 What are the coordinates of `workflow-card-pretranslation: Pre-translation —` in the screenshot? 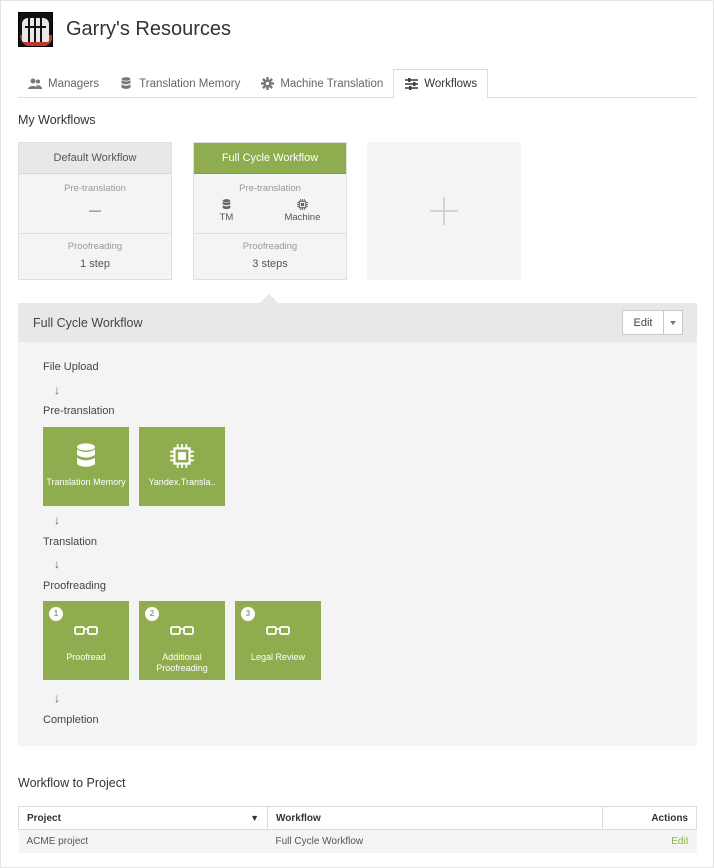 It's located at (95, 204).